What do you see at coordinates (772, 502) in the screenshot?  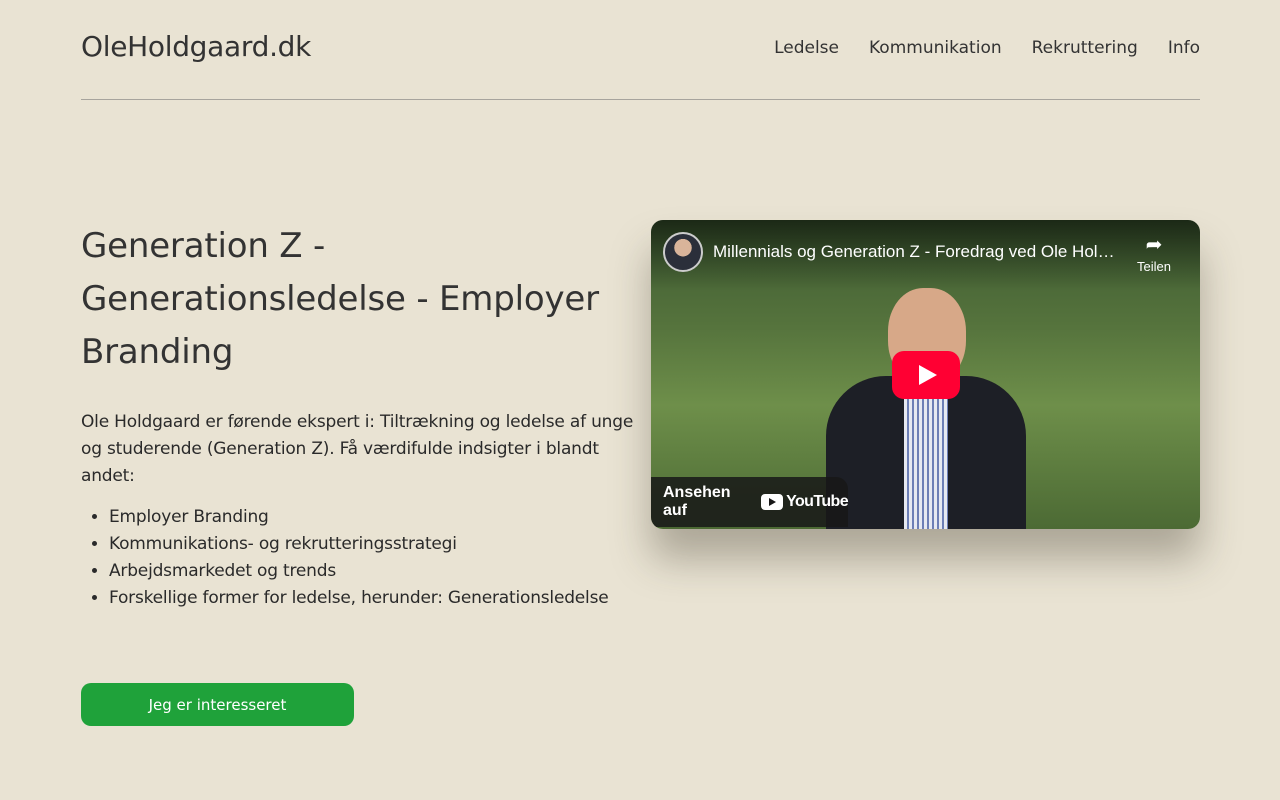 I see `youtube-play-icon` at bounding box center [772, 502].